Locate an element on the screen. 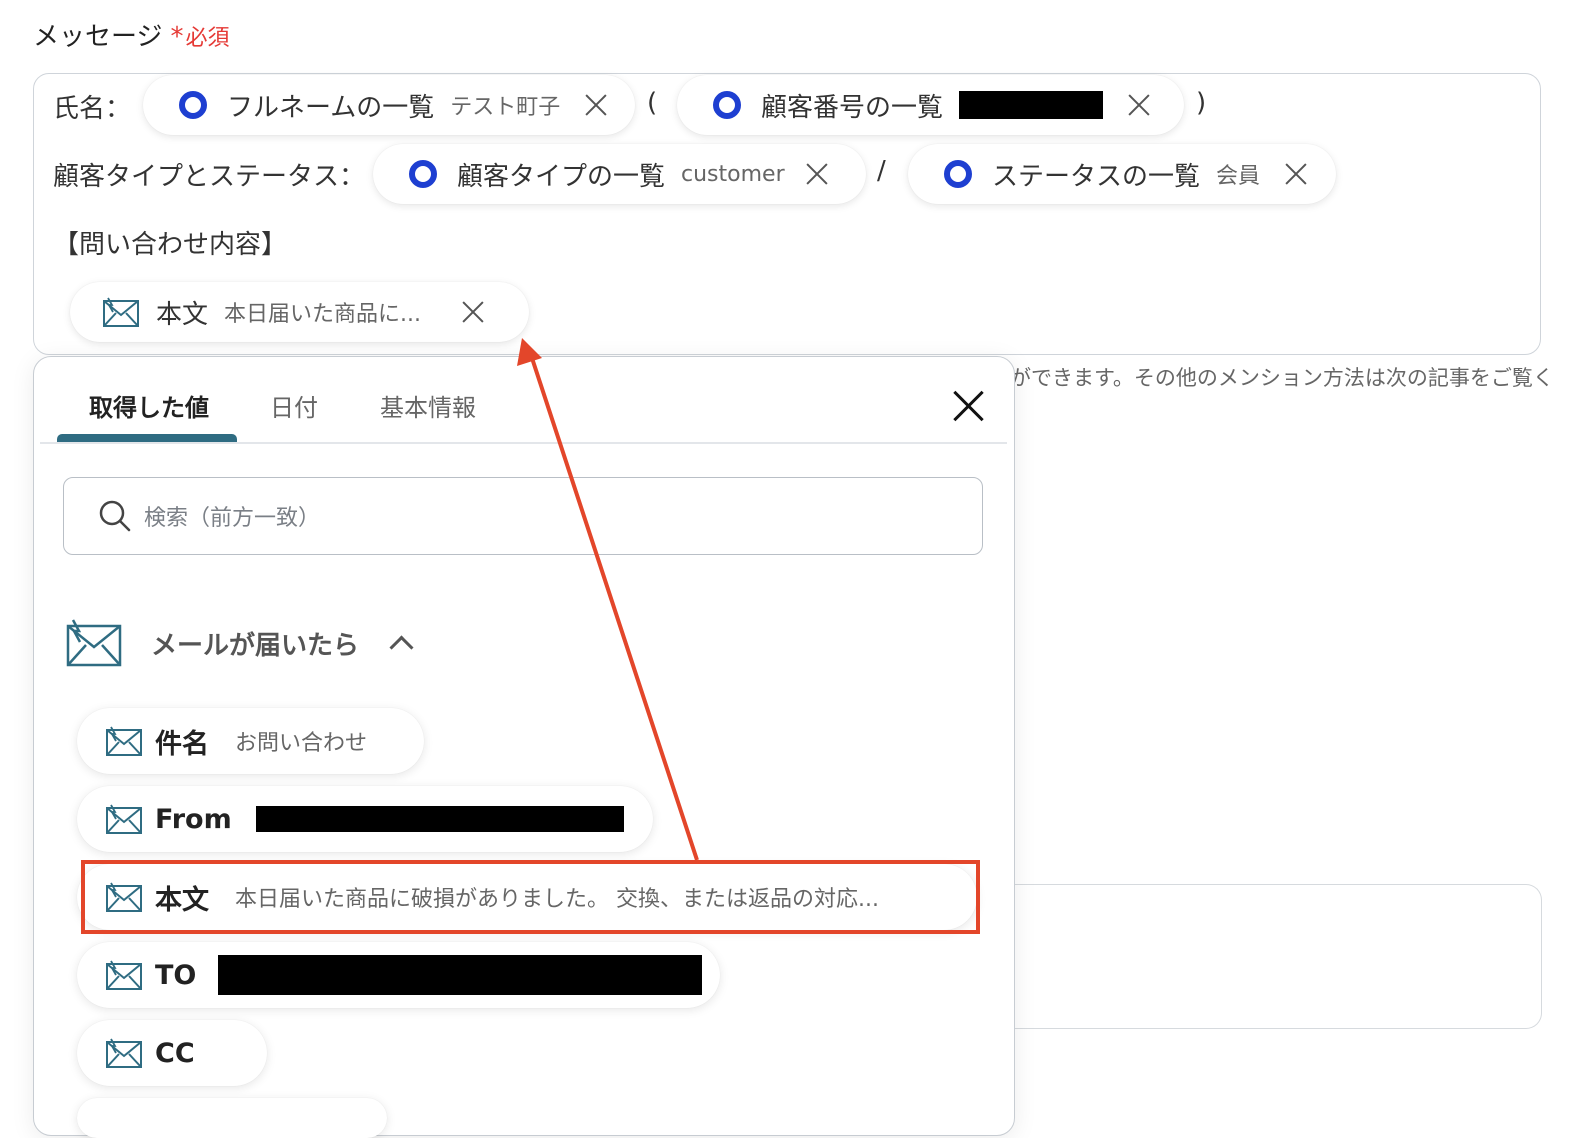 This screenshot has height=1138, width=1594. annotation-highlight-box is located at coordinates (530, 897).